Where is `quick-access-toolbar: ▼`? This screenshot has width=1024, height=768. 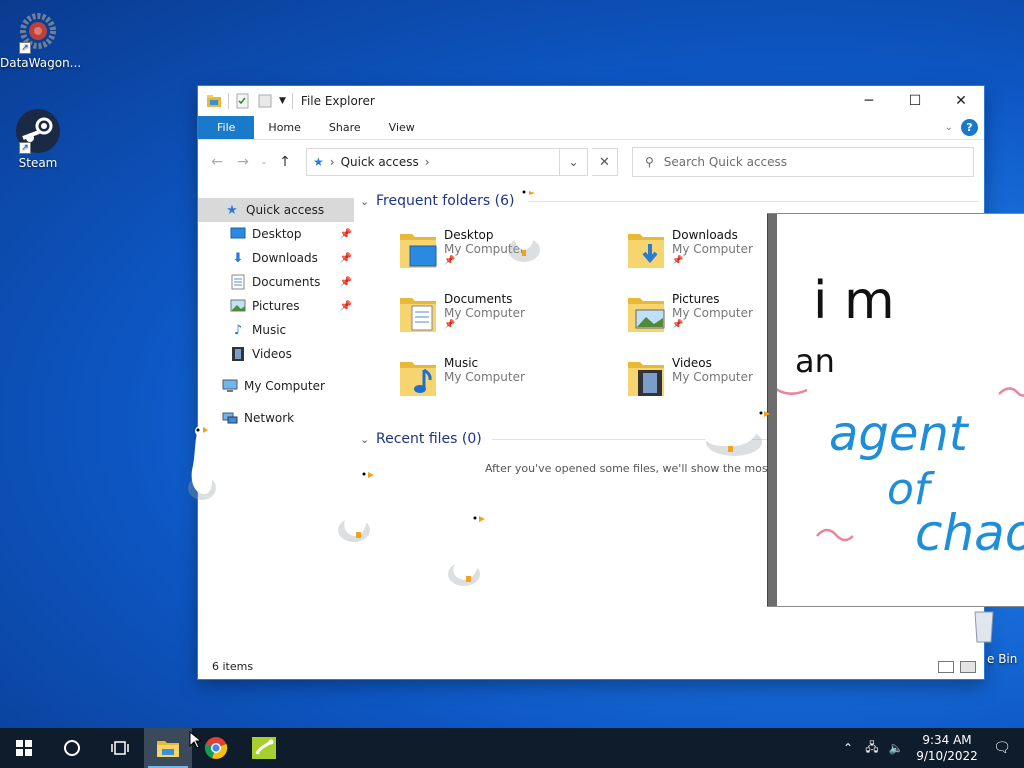 quick-access-toolbar: ▼ is located at coordinates (249, 101).